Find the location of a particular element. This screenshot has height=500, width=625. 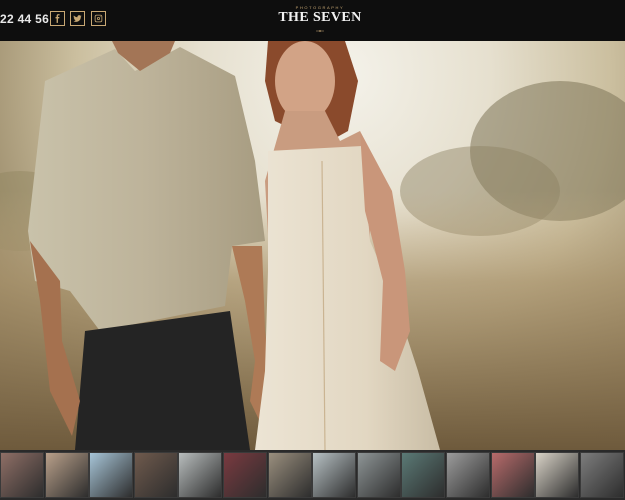

phone-number: 22 44 56 is located at coordinates (24, 19).